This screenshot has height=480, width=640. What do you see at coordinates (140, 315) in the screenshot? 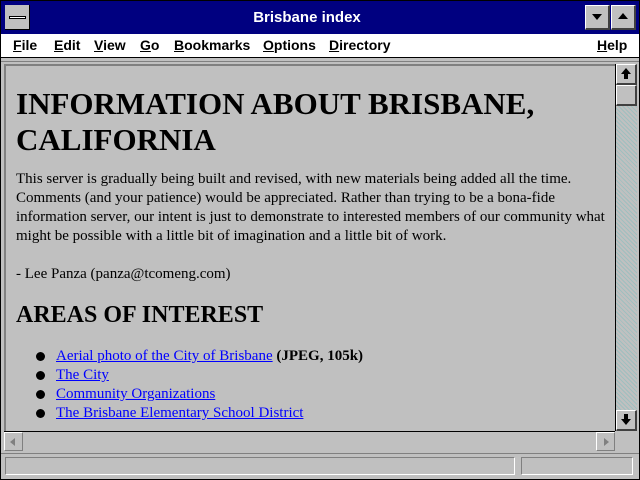
I see `section-heading: AREAS OF INTEREST` at bounding box center [140, 315].